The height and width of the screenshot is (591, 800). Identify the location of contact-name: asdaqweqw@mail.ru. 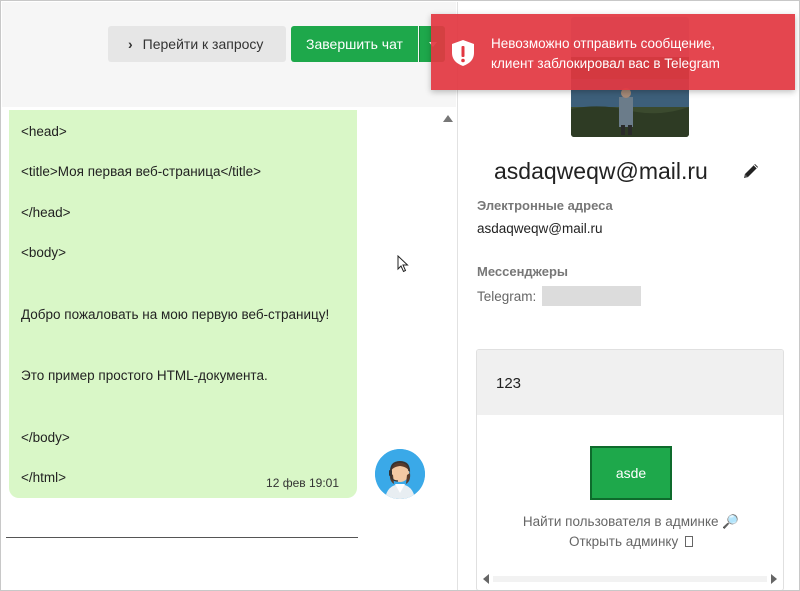
(601, 171).